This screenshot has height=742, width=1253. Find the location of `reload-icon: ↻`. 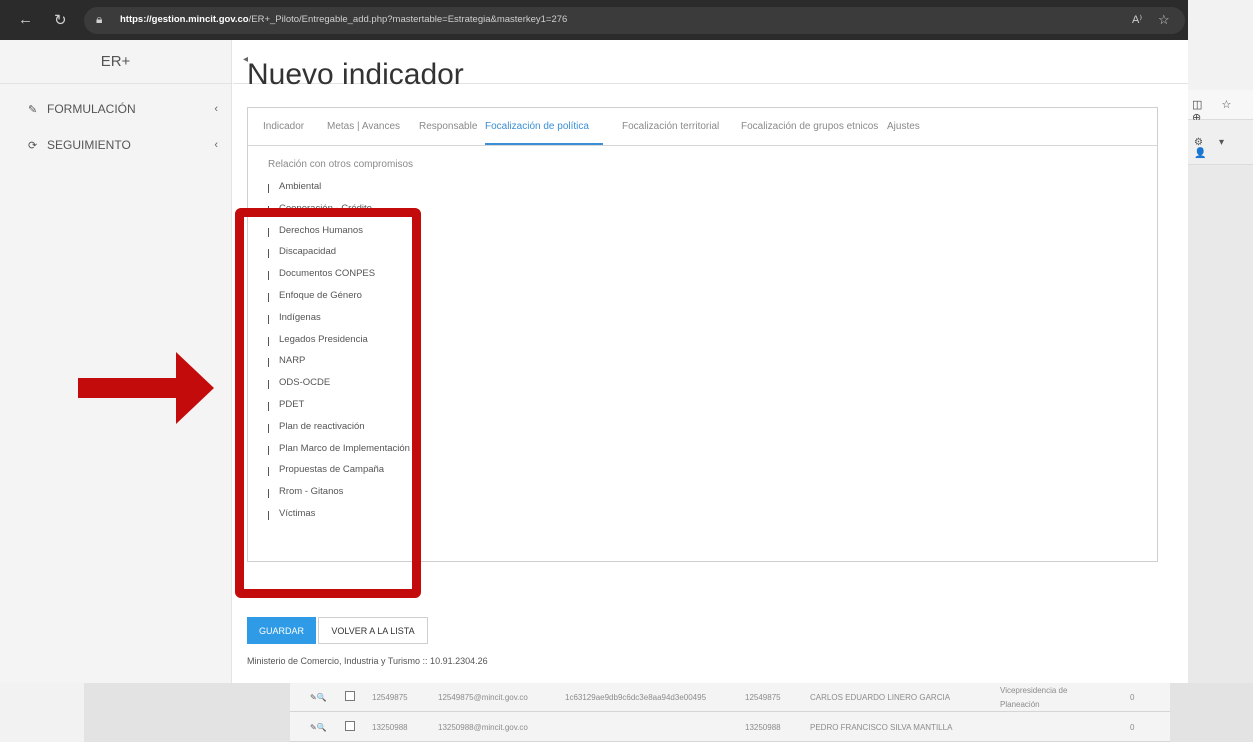

reload-icon: ↻ is located at coordinates (60, 20).